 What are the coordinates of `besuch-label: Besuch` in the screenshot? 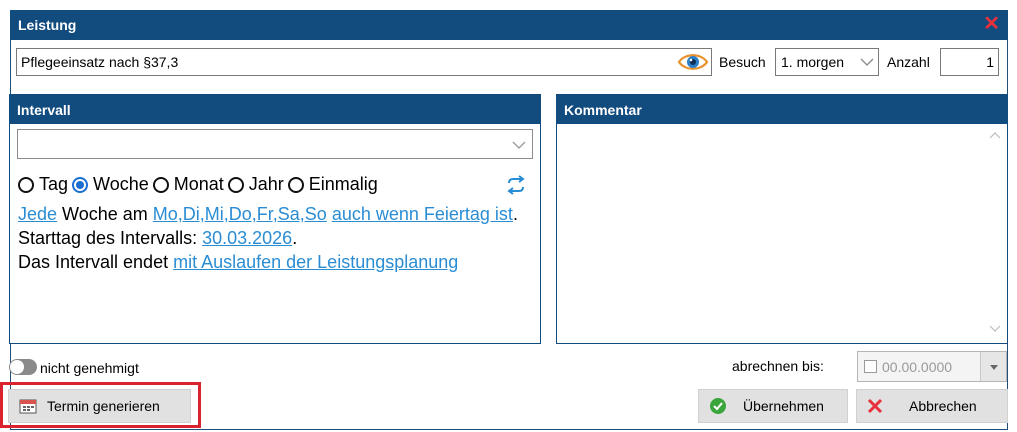 It's located at (742, 62).